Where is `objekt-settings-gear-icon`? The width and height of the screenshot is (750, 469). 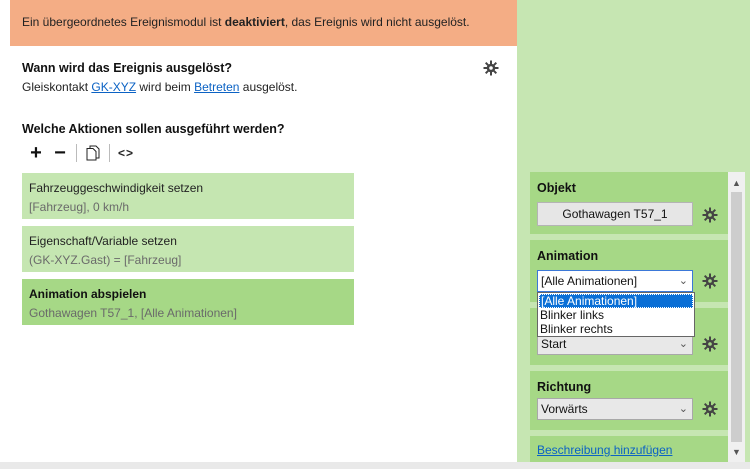 objekt-settings-gear-icon is located at coordinates (710, 215).